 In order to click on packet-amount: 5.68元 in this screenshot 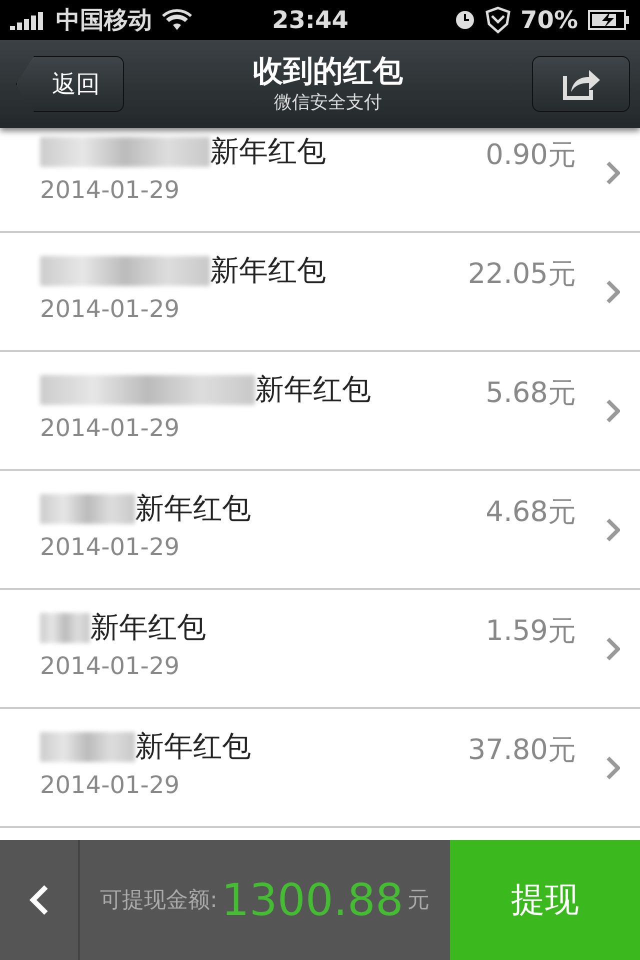, I will do `click(531, 392)`.